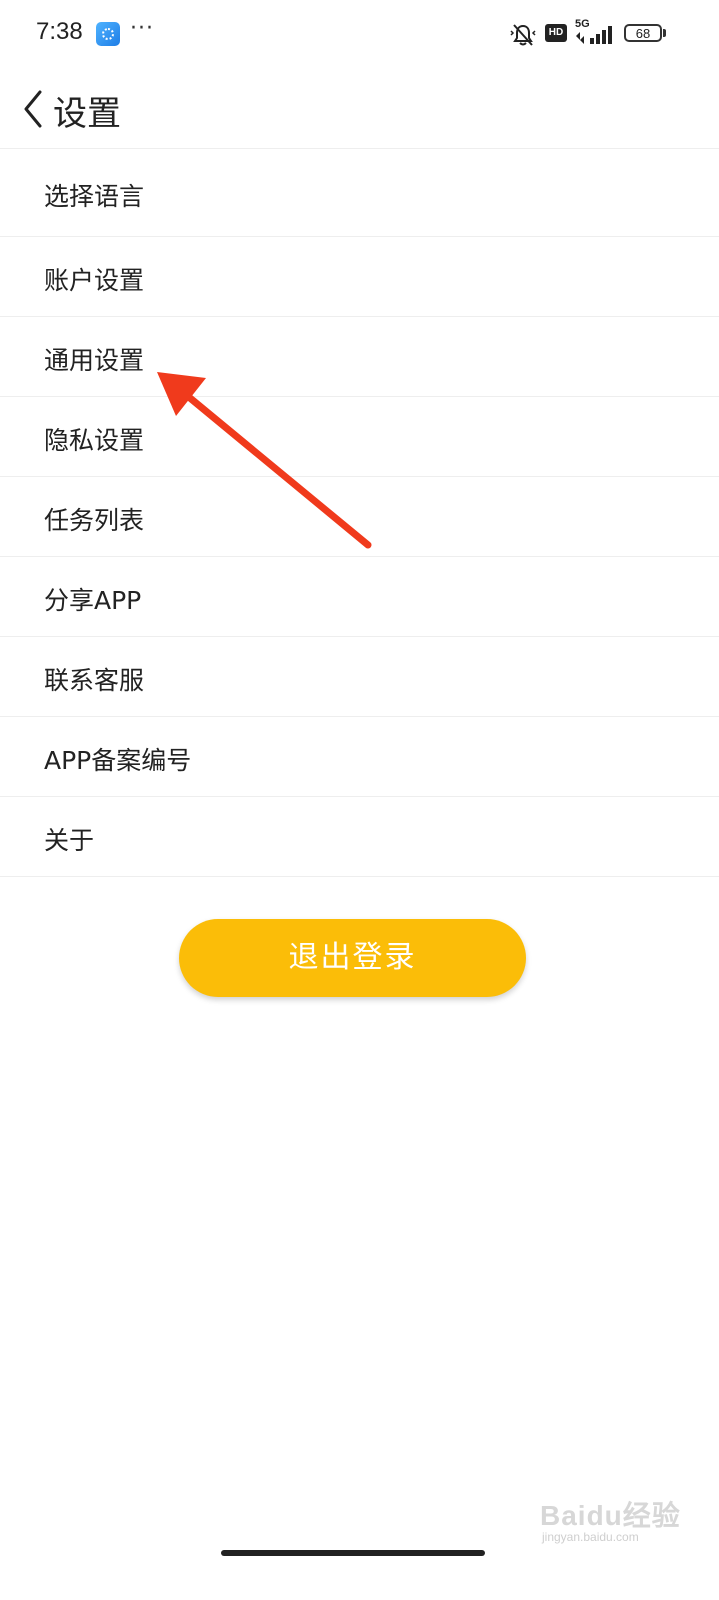 The width and height of the screenshot is (719, 1600). What do you see at coordinates (33, 109) in the screenshot?
I see `chevron-left-icon` at bounding box center [33, 109].